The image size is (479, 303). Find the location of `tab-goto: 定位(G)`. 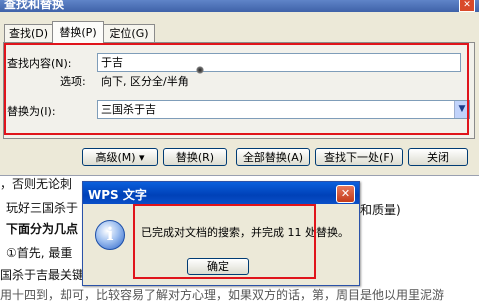

tab-goto: 定位(G) is located at coordinates (129, 33).